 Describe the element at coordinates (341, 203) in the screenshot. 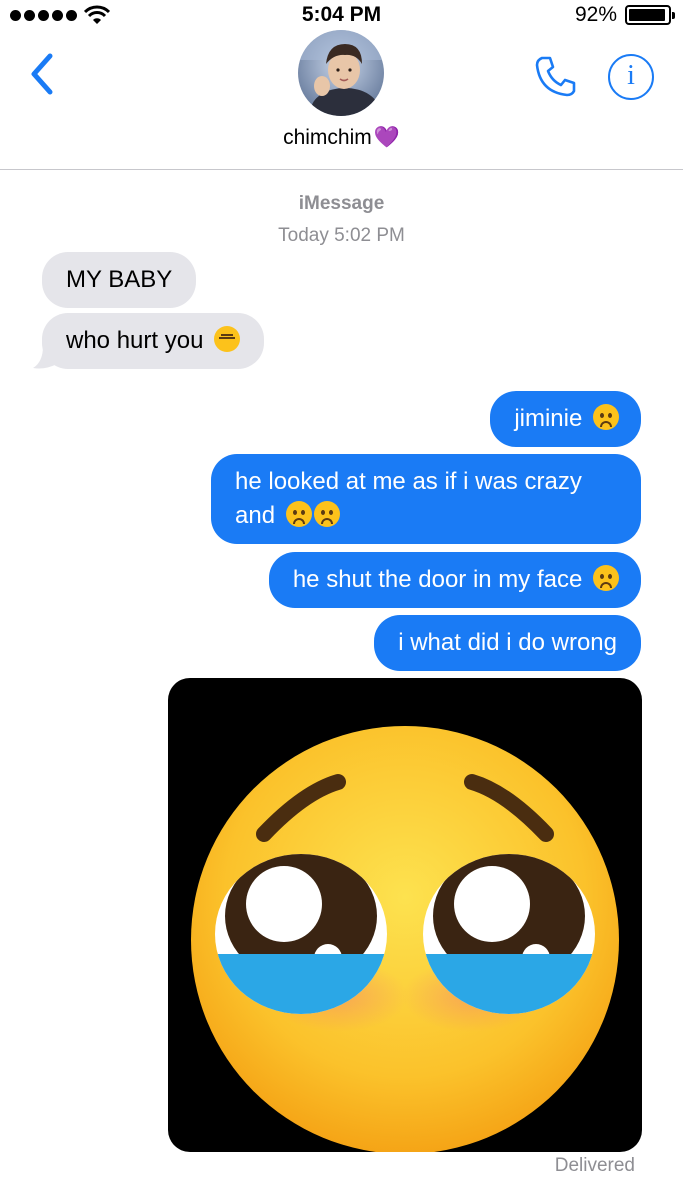

I see `service-label: iMessage` at that location.